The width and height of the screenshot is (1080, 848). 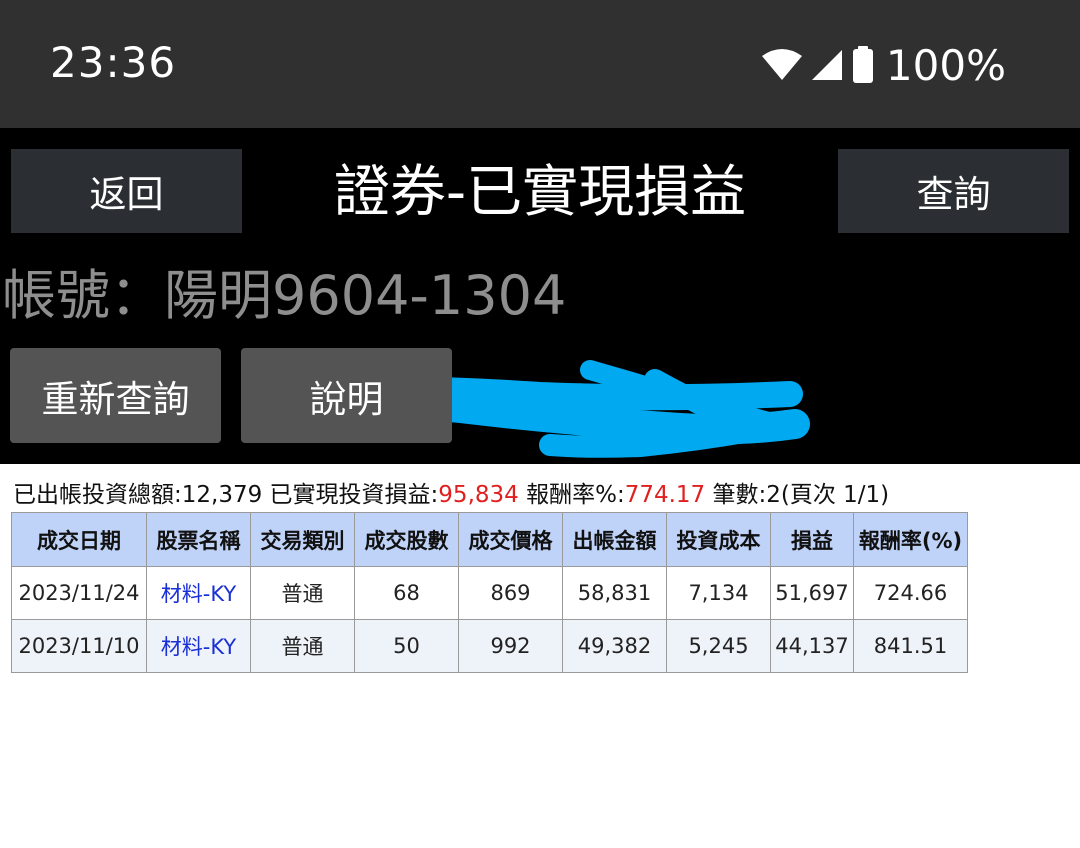 What do you see at coordinates (812, 593) in the screenshot?
I see `cell-pnl: 51,697` at bounding box center [812, 593].